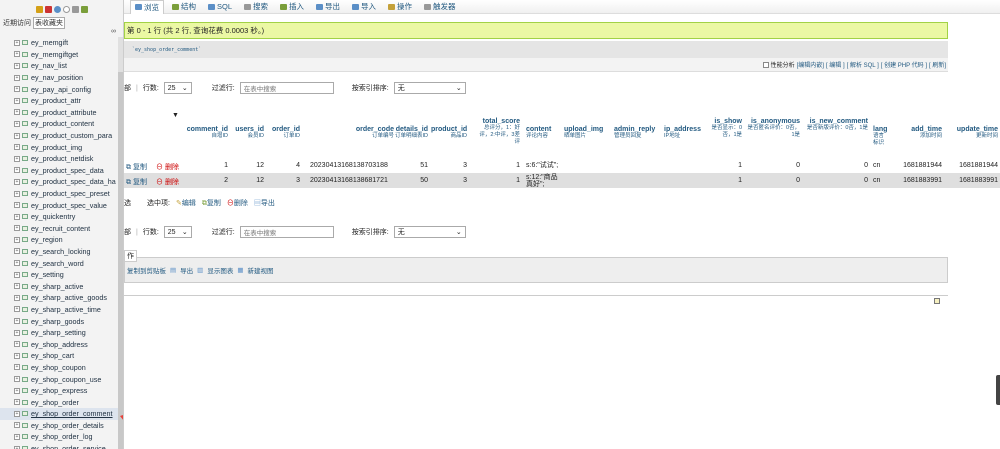  I want to click on cell-add_time: 1681881944, so click(918, 165).